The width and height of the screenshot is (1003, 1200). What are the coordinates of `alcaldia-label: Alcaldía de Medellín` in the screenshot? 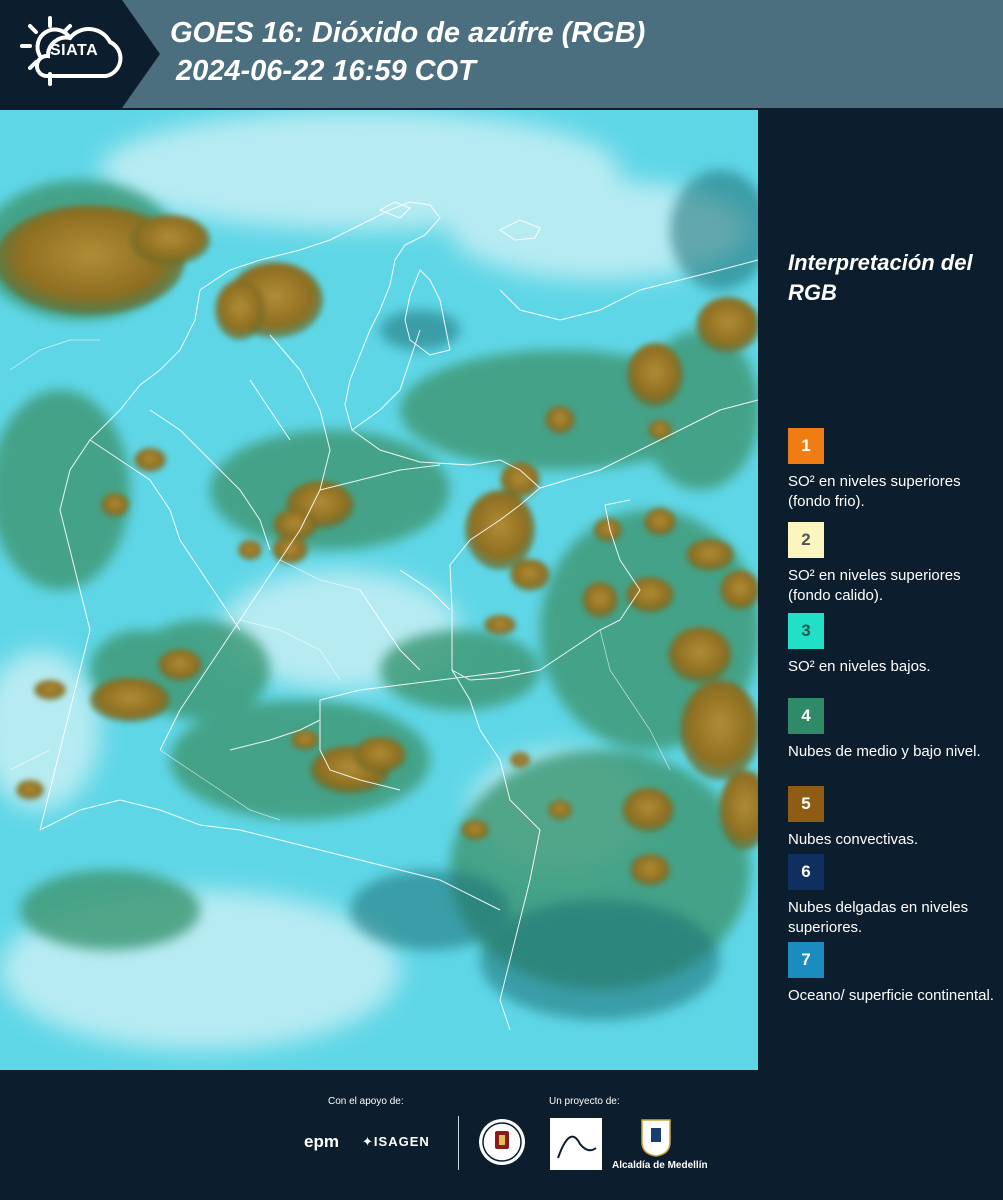 It's located at (660, 1165).